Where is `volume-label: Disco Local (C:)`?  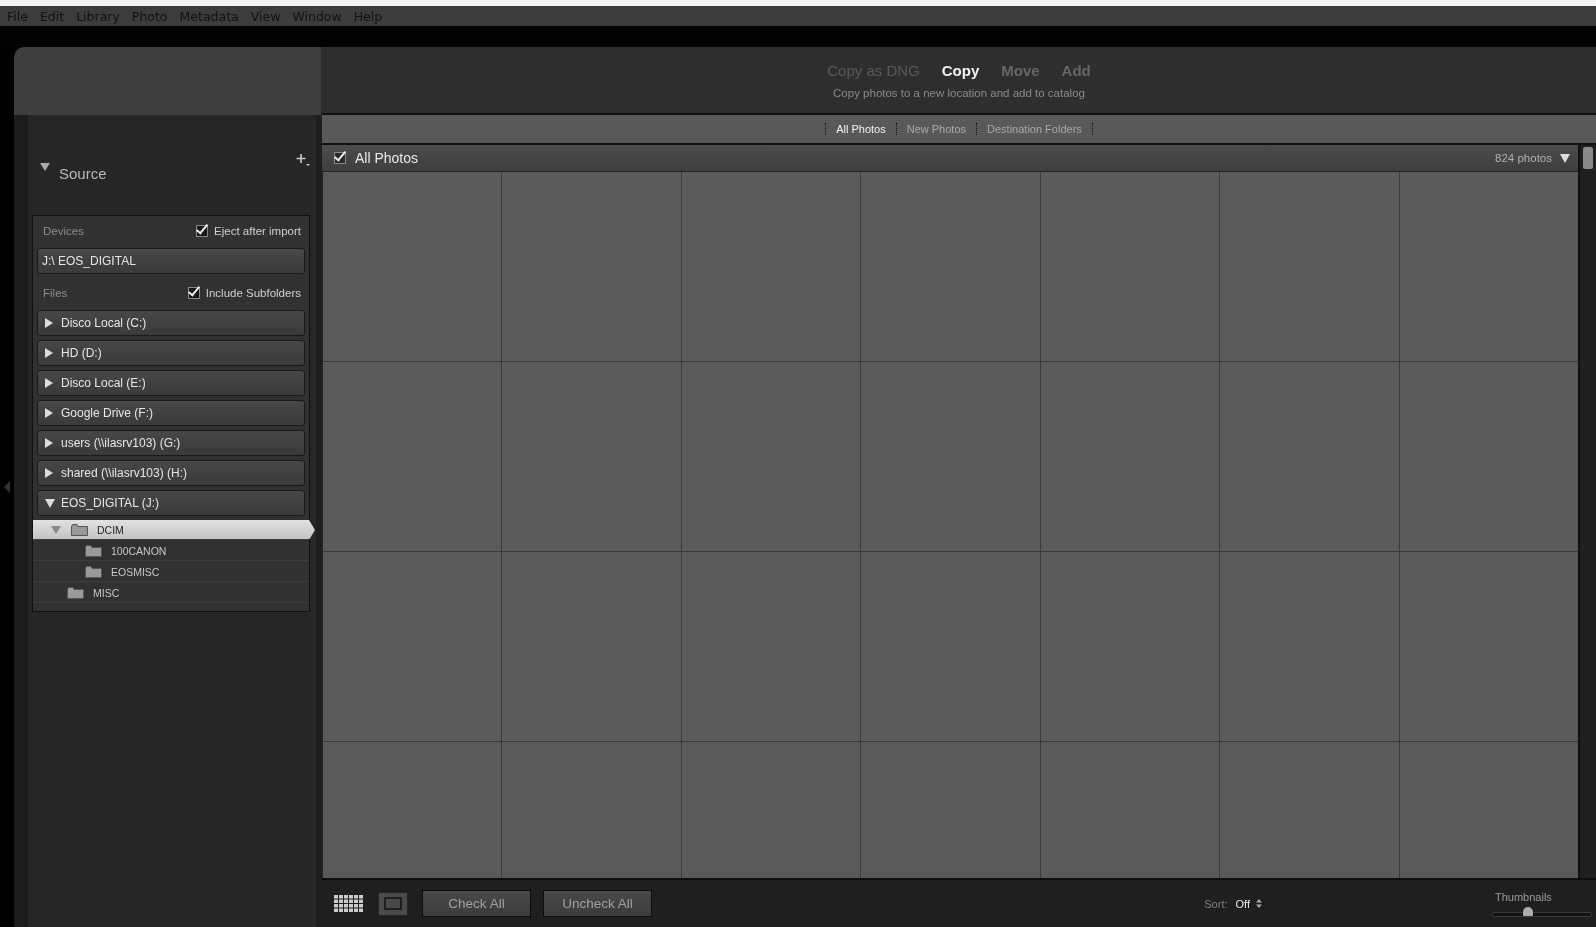
volume-label: Disco Local (C:) is located at coordinates (104, 323).